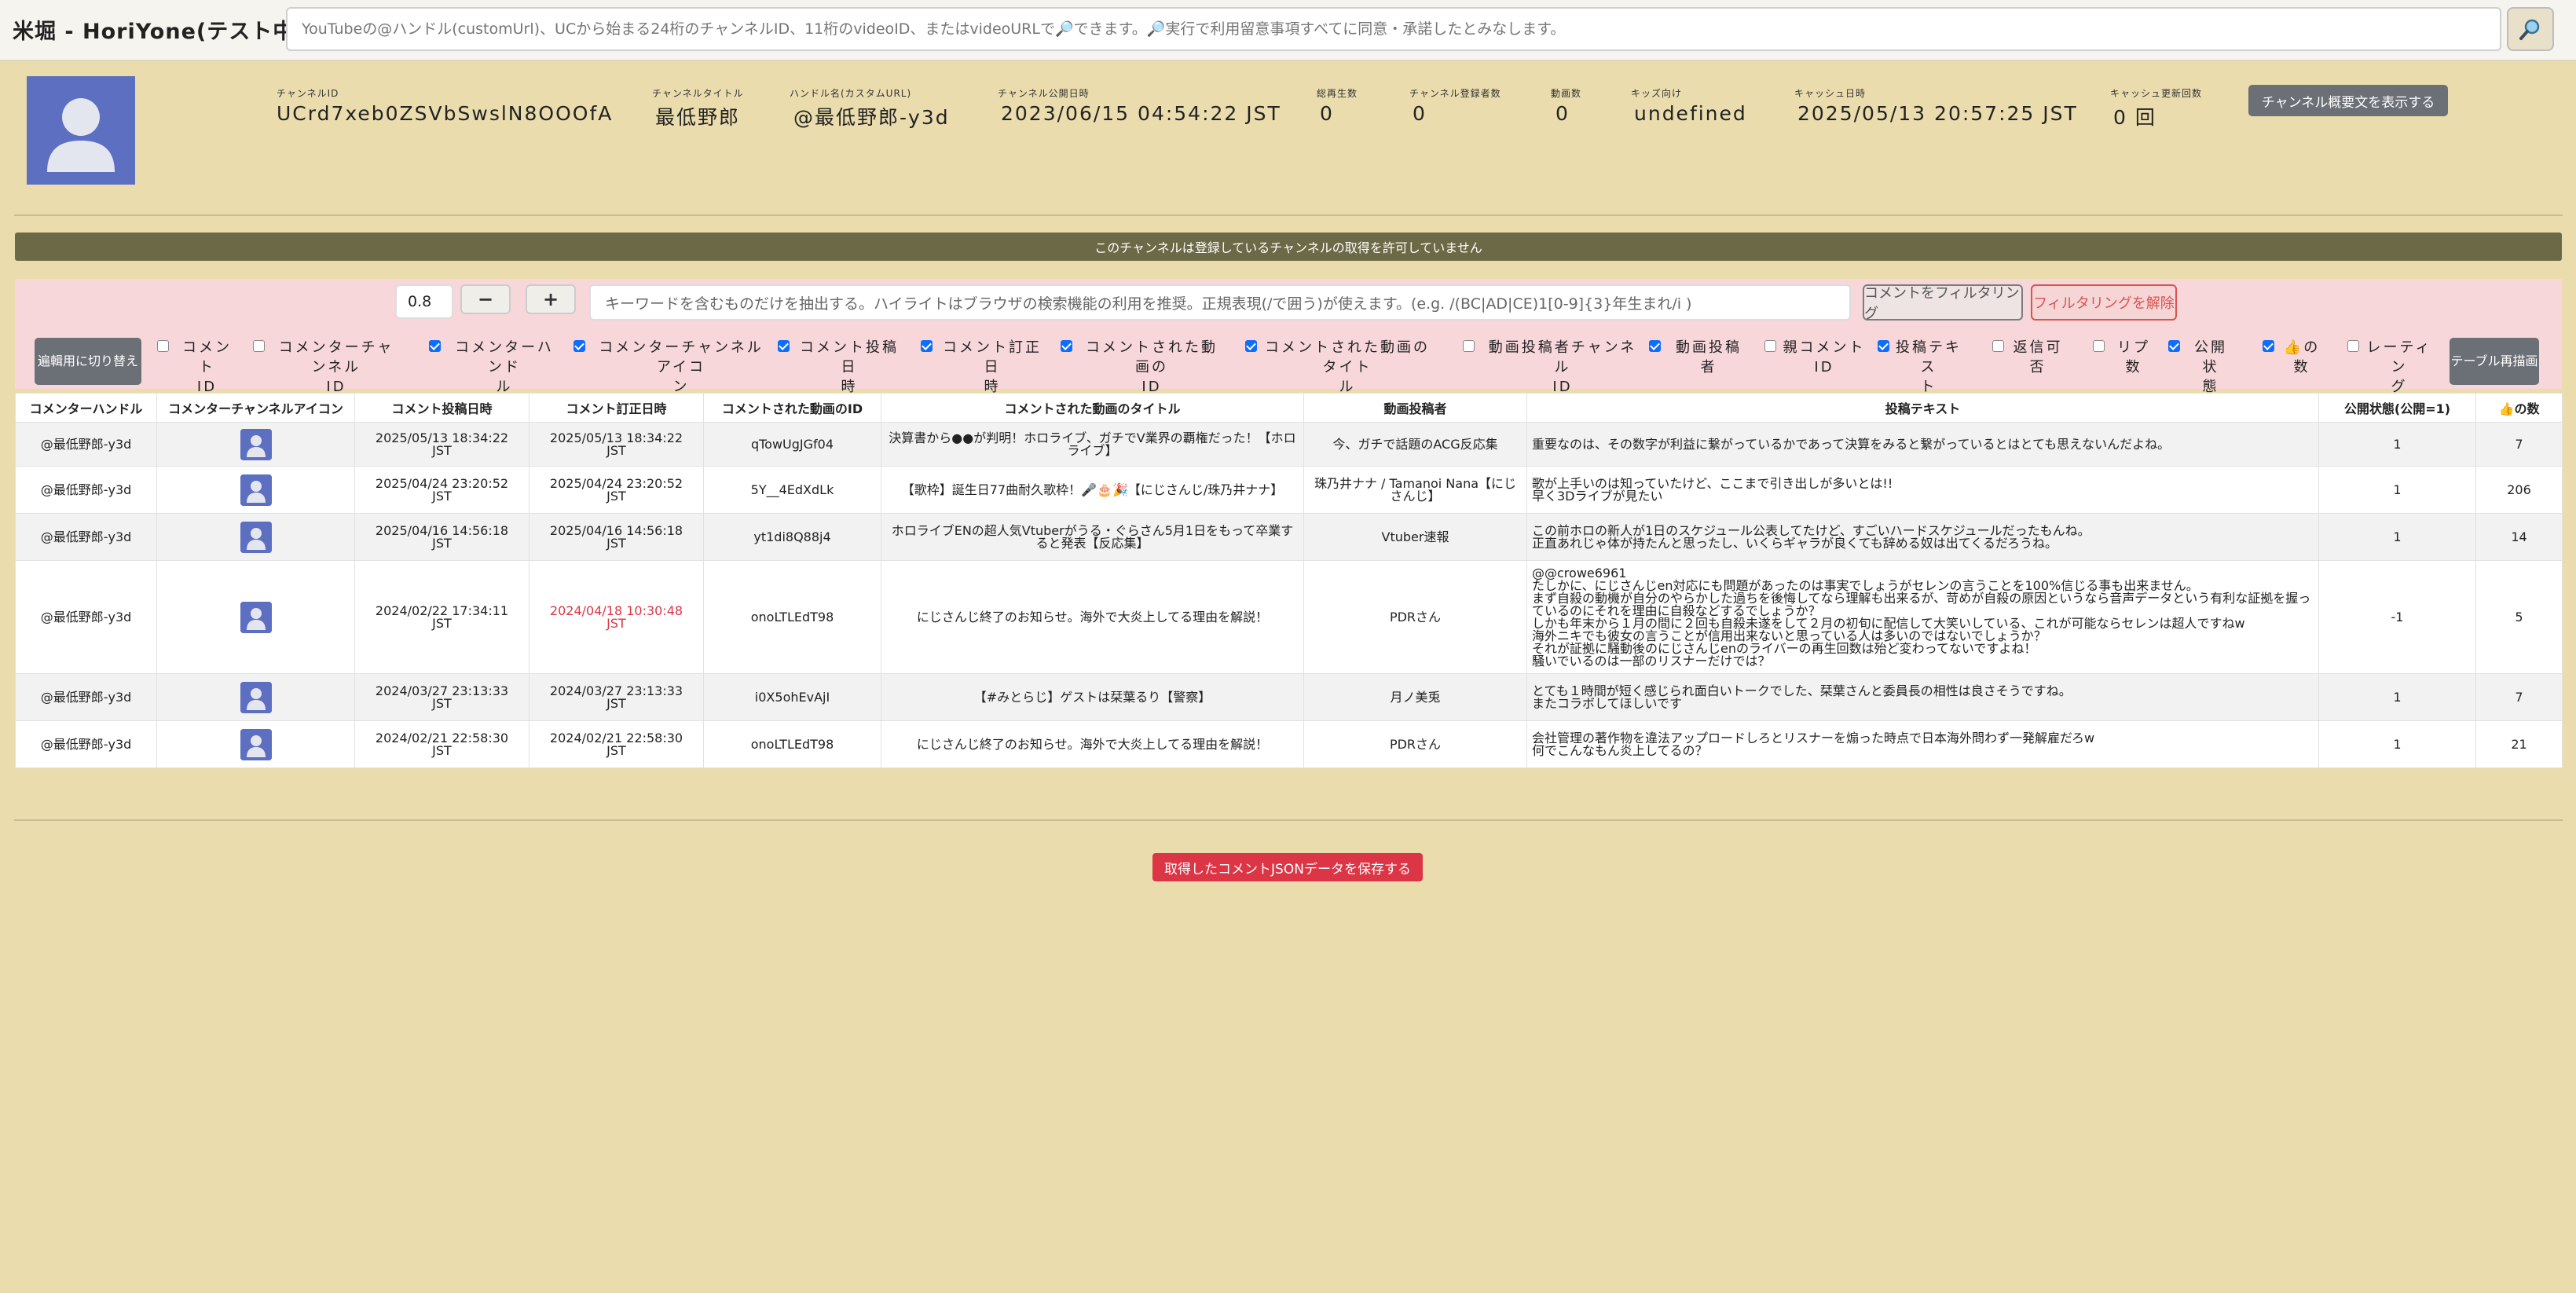  What do you see at coordinates (2133, 357) in the screenshot?
I see `column-toggle-label: リプ 数` at bounding box center [2133, 357].